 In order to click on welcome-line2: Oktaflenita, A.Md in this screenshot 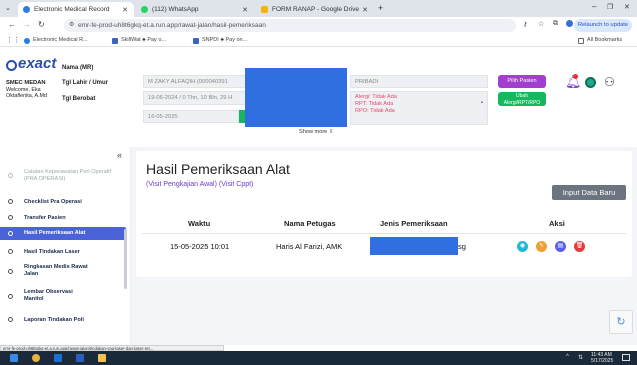, I will do `click(27, 96)`.